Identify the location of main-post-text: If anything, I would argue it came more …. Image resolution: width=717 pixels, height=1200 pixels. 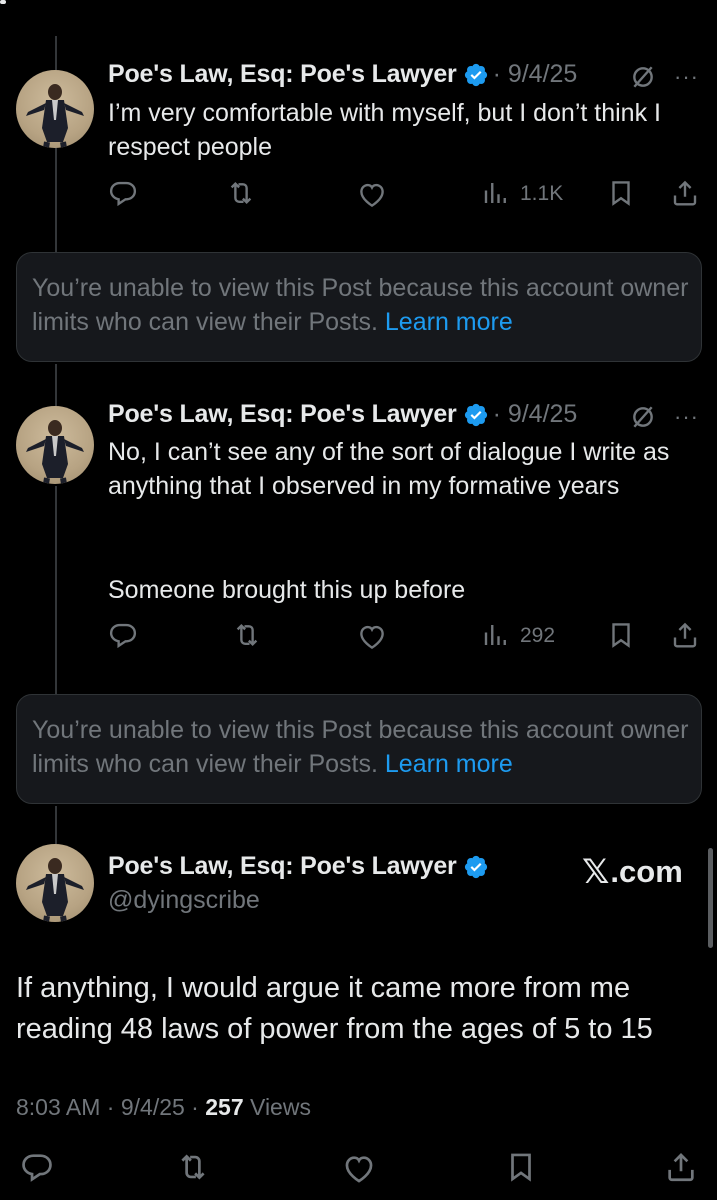
(334, 1008).